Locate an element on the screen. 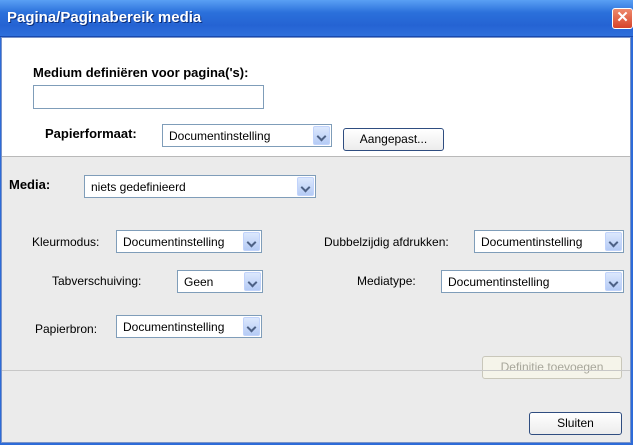 The height and width of the screenshot is (445, 633). window-title: Pagina/Paginabereik media is located at coordinates (104, 17).